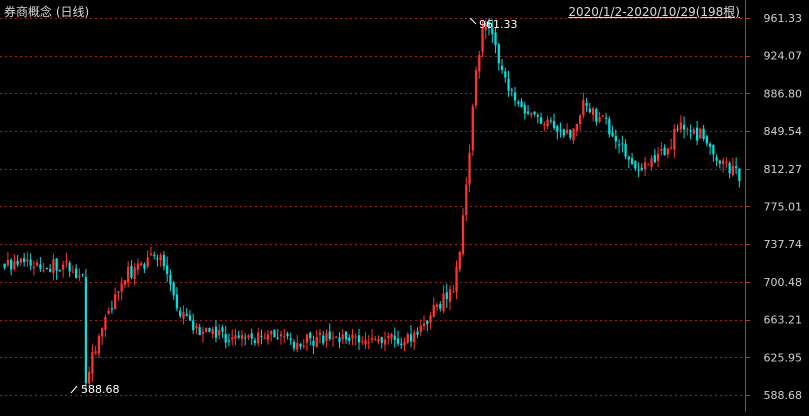 This screenshot has height=416, width=809. What do you see at coordinates (783, 244) in the screenshot?
I see `y-tick-label: 737.74` at bounding box center [783, 244].